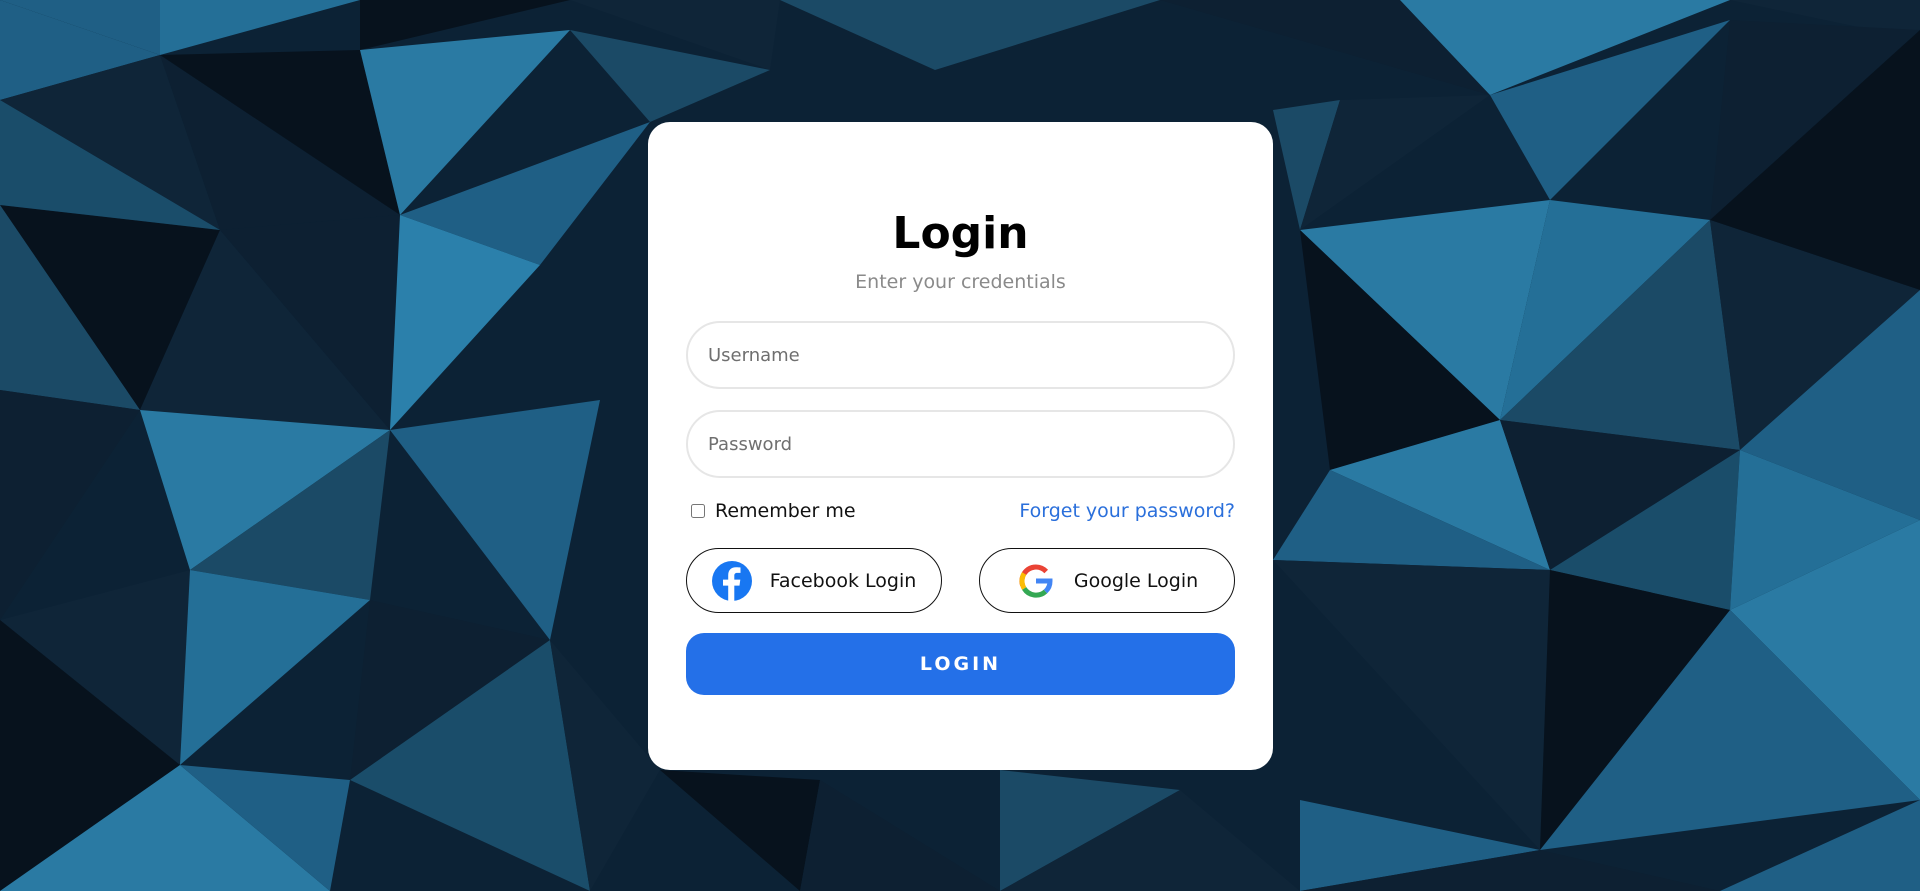 The image size is (1920, 891). I want to click on password-input, so click(960, 444).